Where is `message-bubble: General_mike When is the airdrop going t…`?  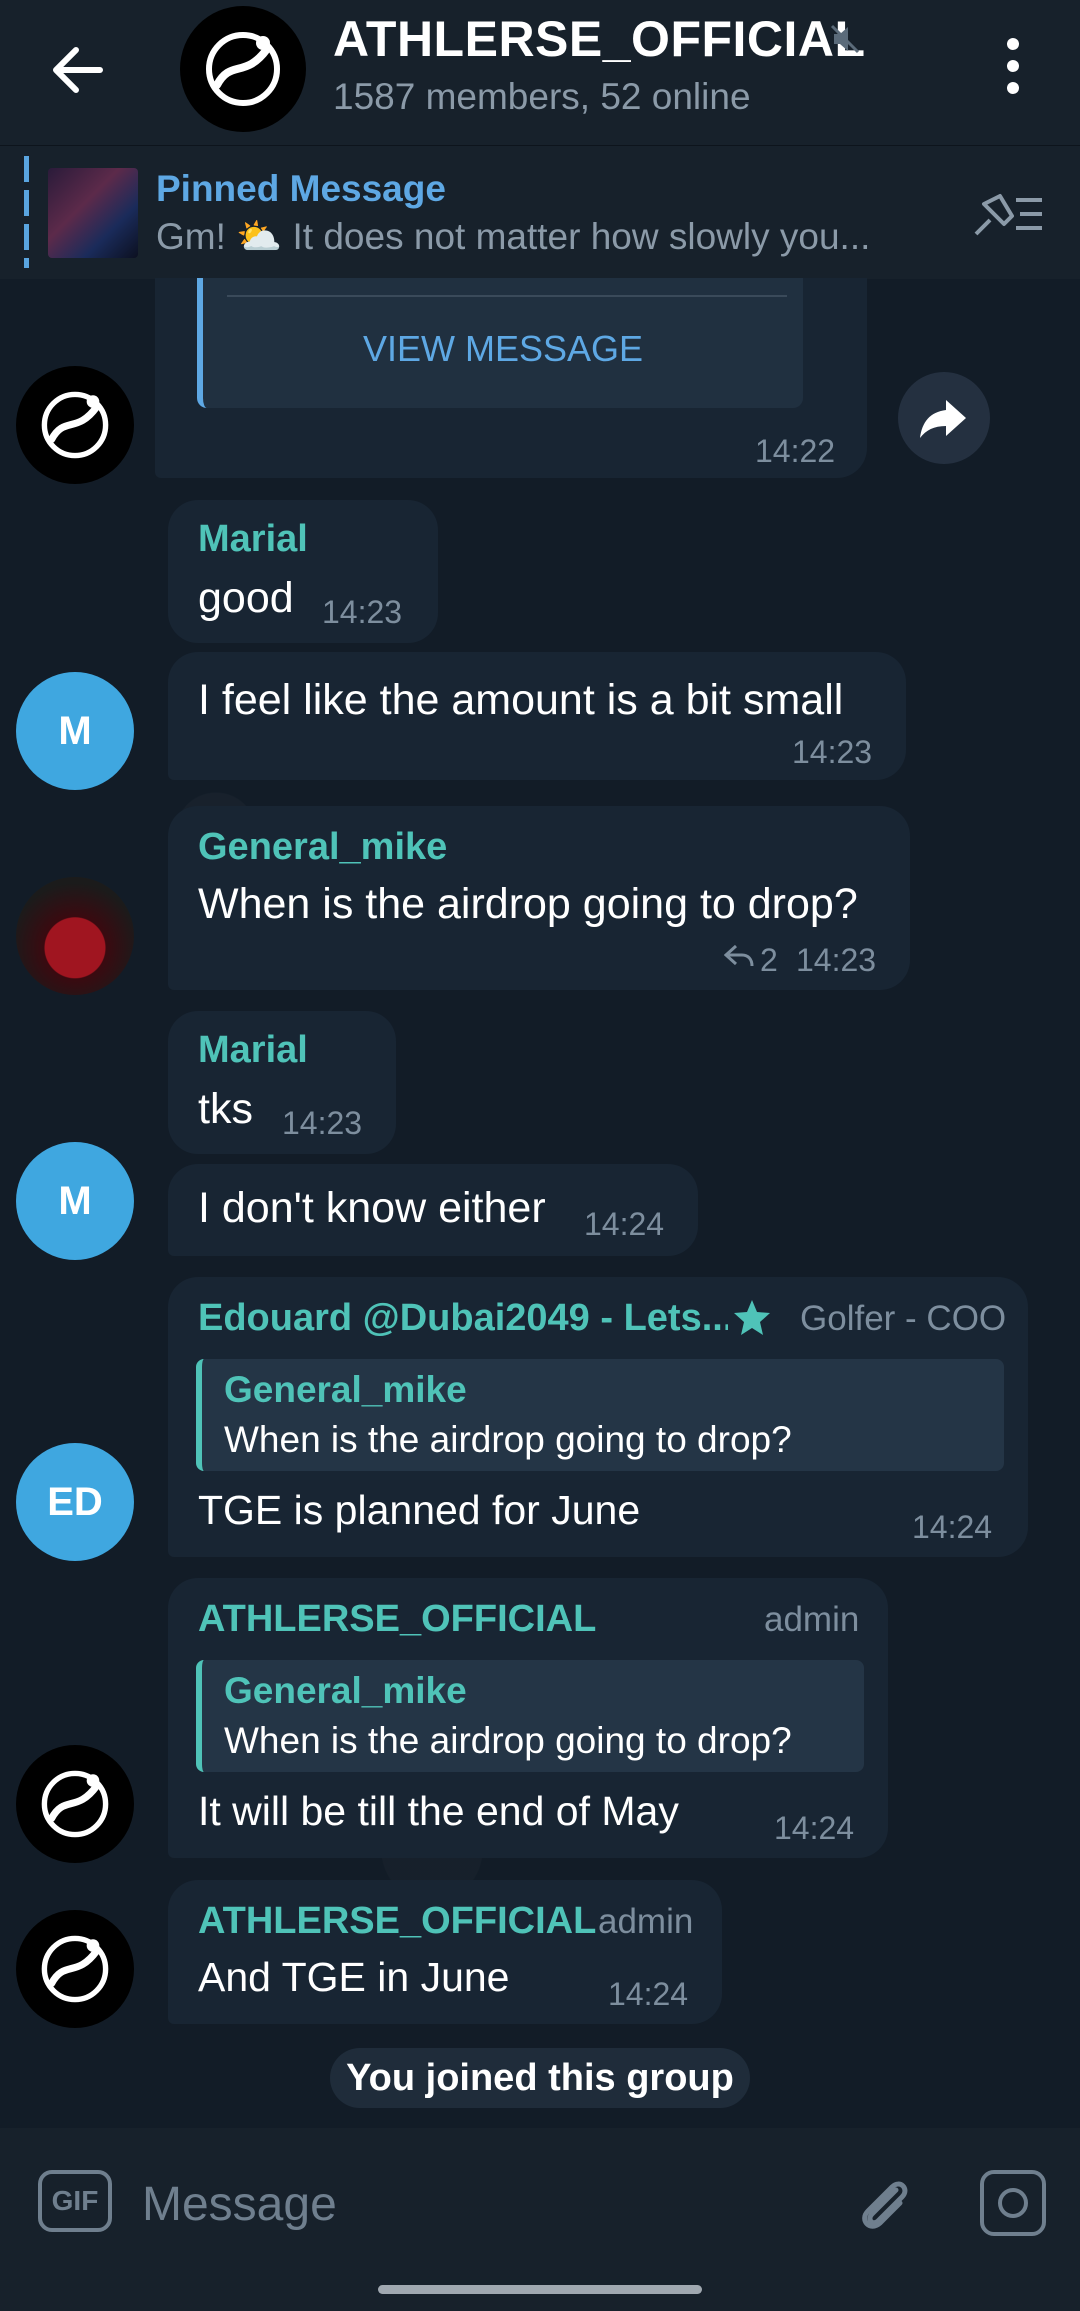
message-bubble: General_mike When is the airdrop going t… is located at coordinates (539, 898).